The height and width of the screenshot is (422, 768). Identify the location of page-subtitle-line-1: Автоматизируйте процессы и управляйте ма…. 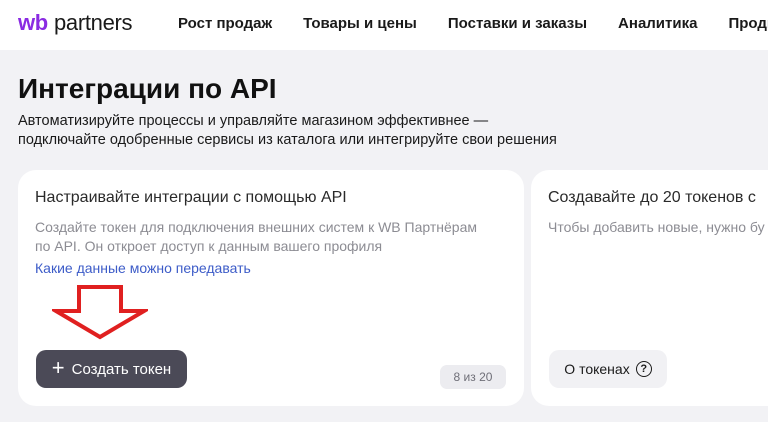
(253, 121).